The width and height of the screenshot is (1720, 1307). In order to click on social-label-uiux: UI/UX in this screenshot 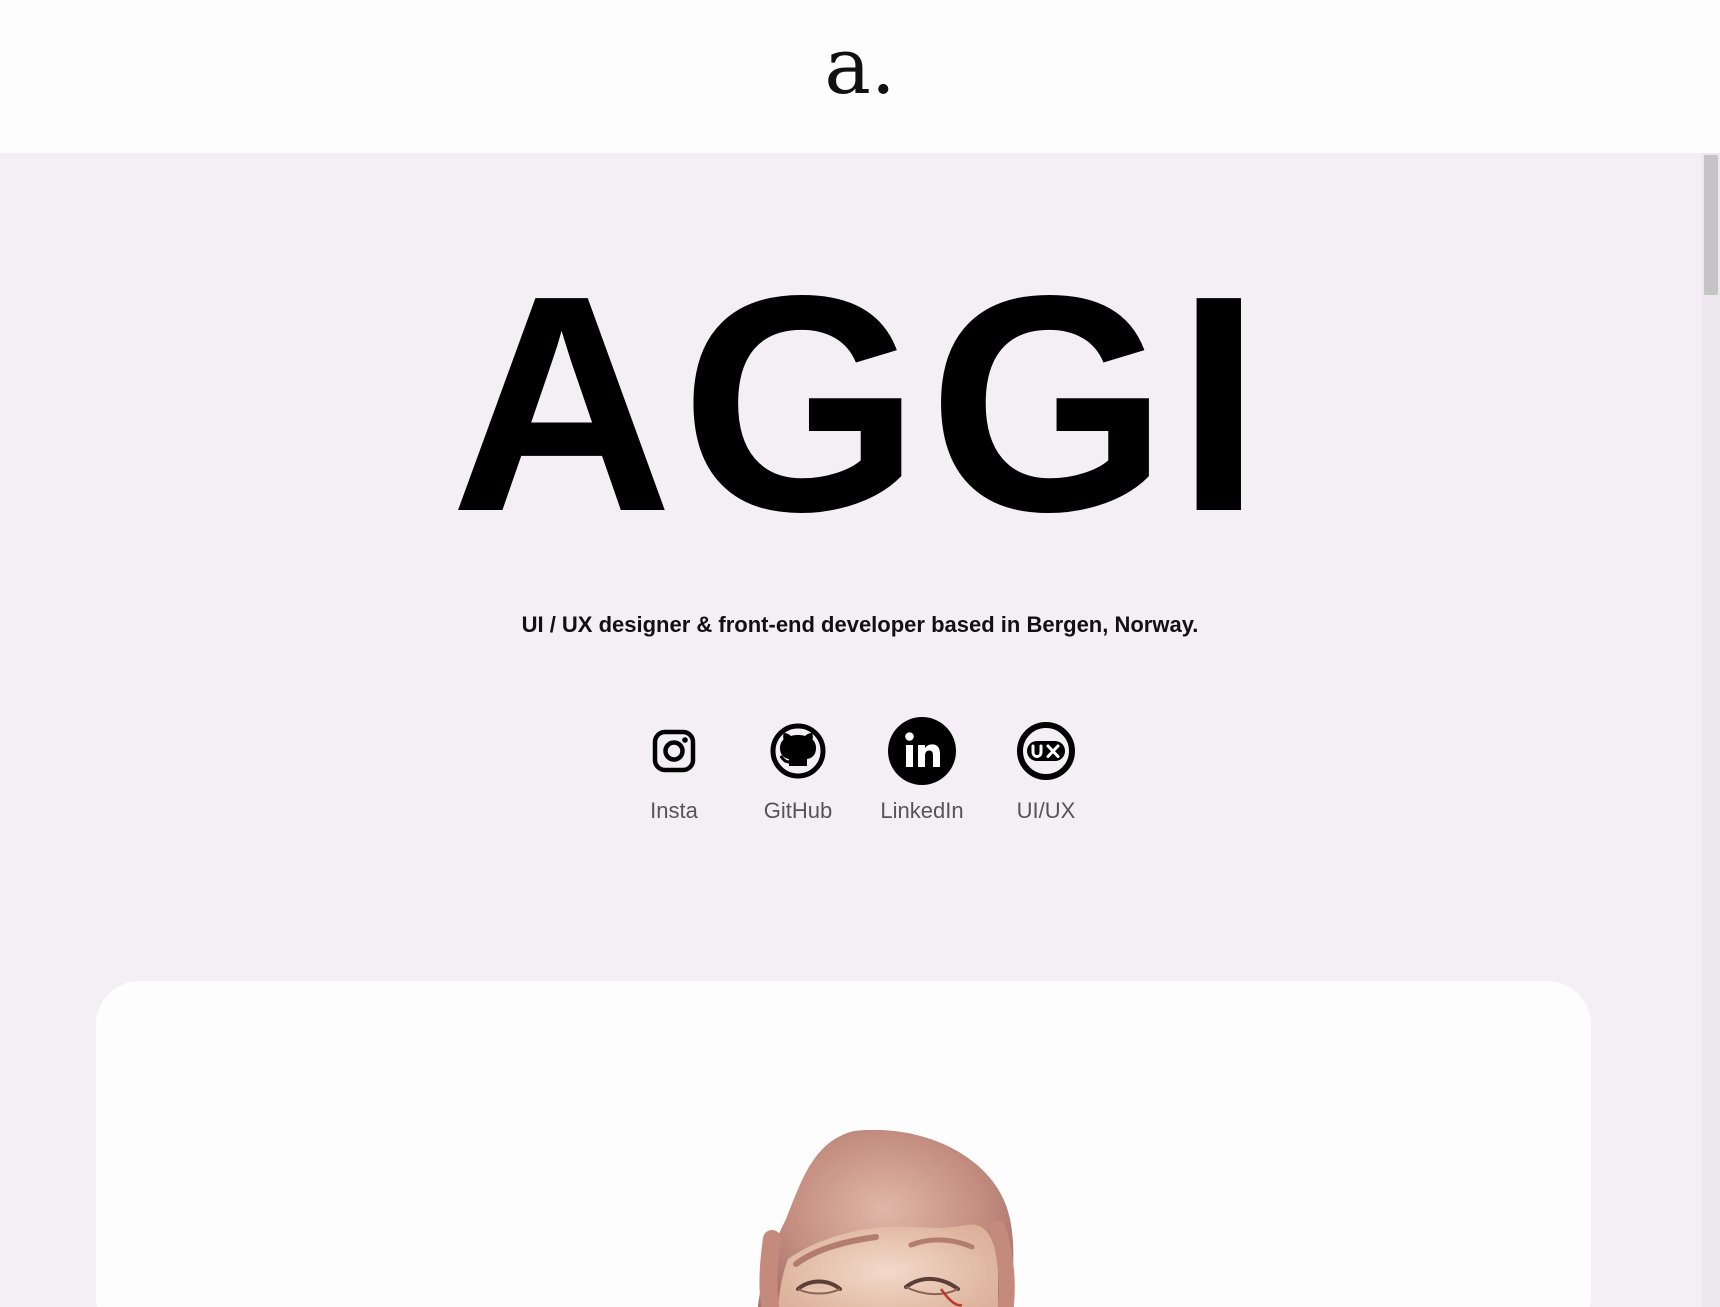, I will do `click(1046, 810)`.